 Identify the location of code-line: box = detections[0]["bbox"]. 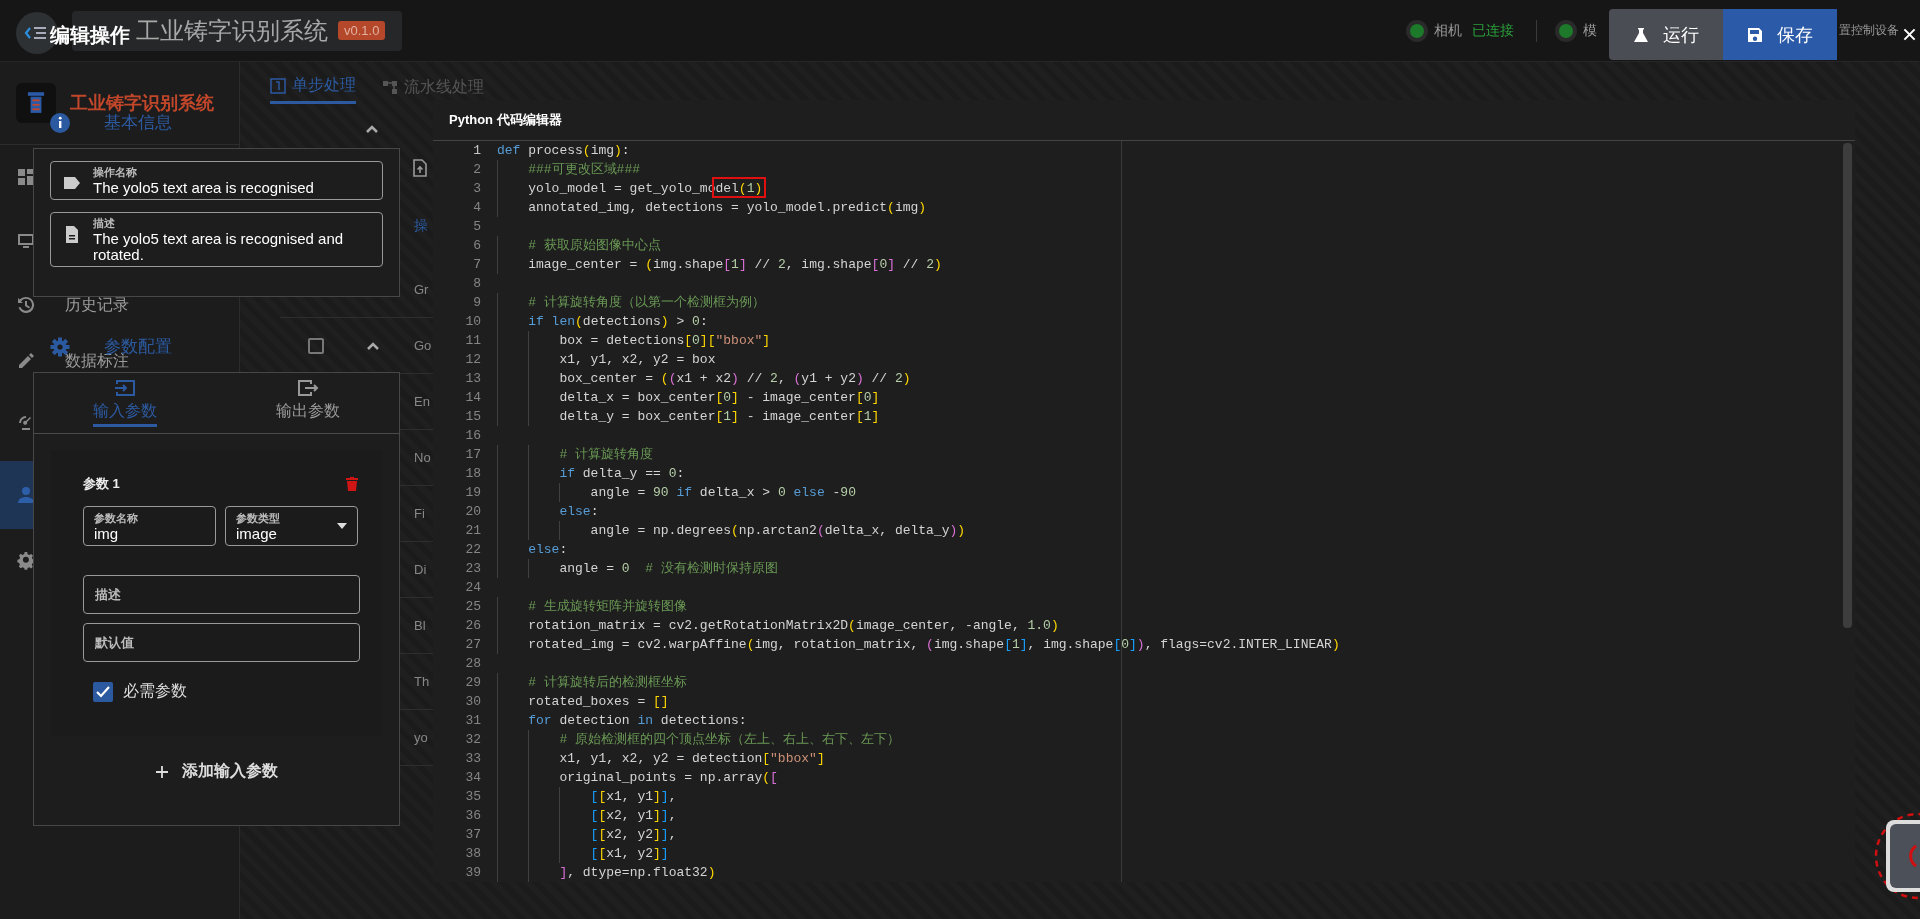
(634, 340).